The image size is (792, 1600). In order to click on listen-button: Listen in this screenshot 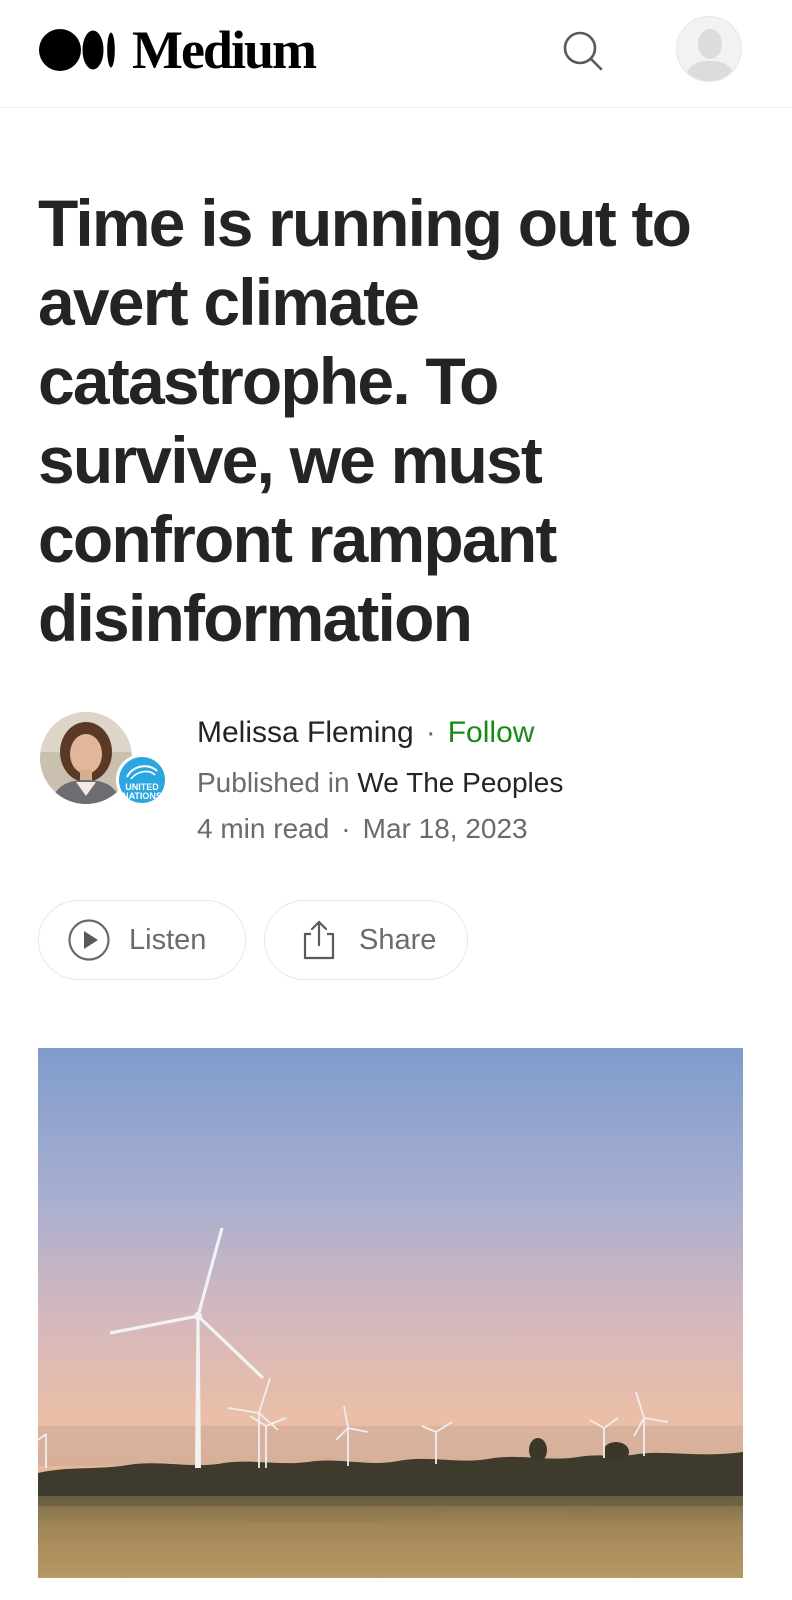, I will do `click(142, 940)`.